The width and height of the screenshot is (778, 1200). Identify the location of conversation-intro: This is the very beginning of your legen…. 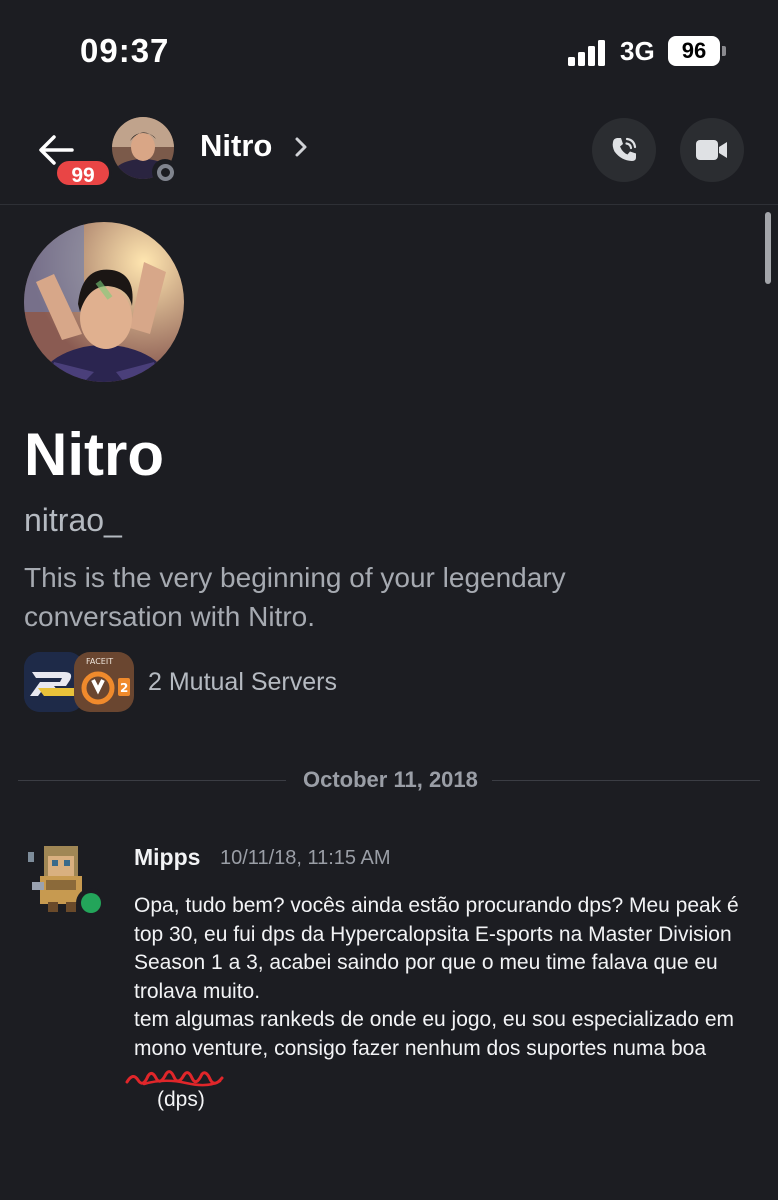
(295, 597).